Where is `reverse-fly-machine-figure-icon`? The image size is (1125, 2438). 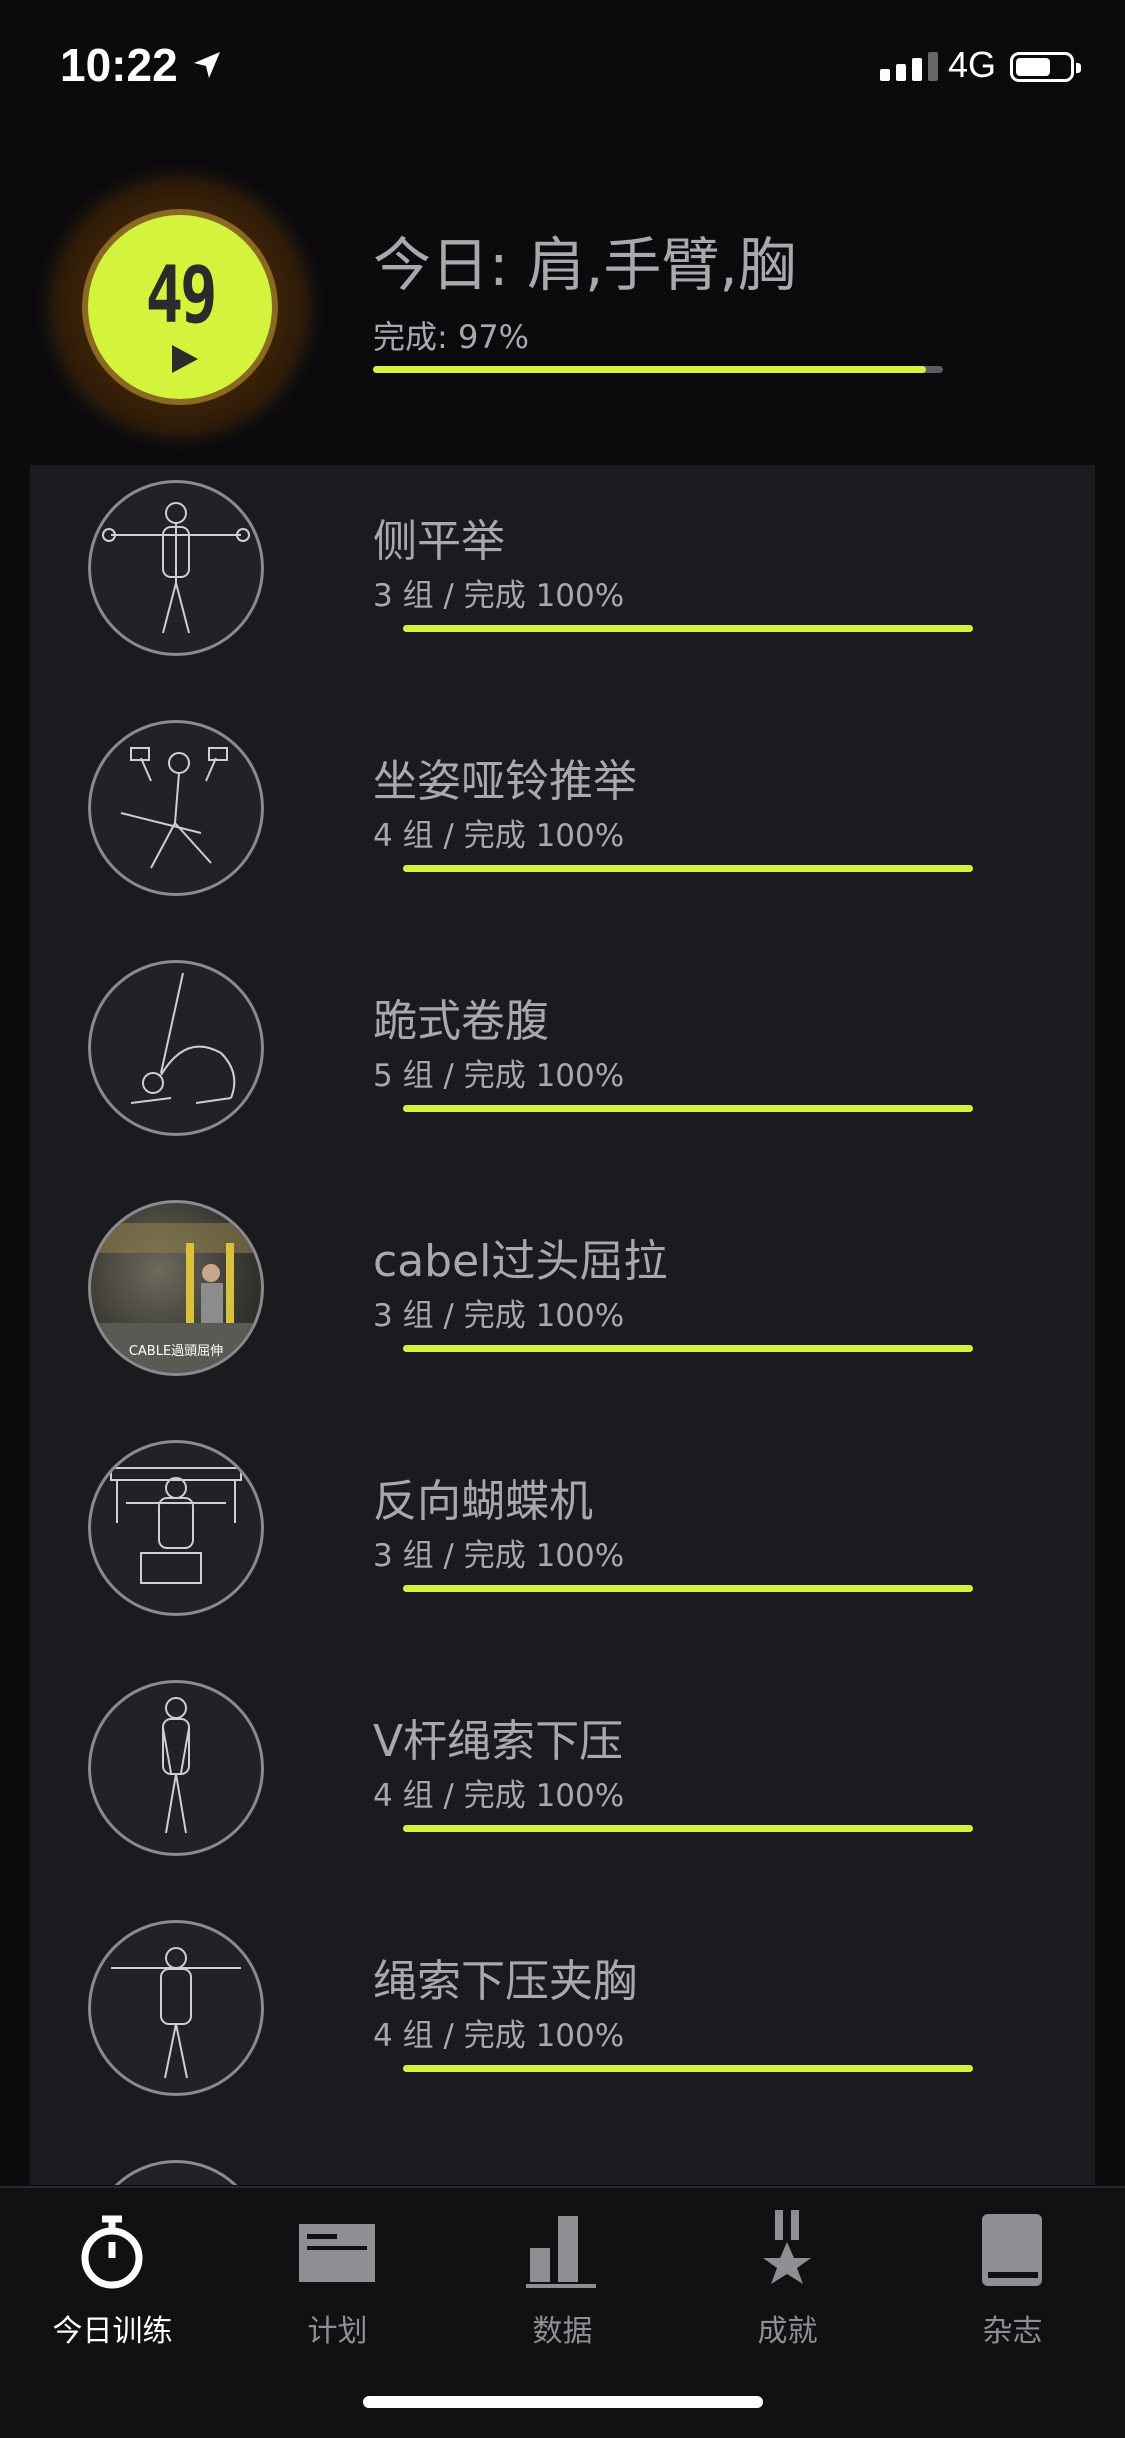 reverse-fly-machine-figure-icon is located at coordinates (176, 1528).